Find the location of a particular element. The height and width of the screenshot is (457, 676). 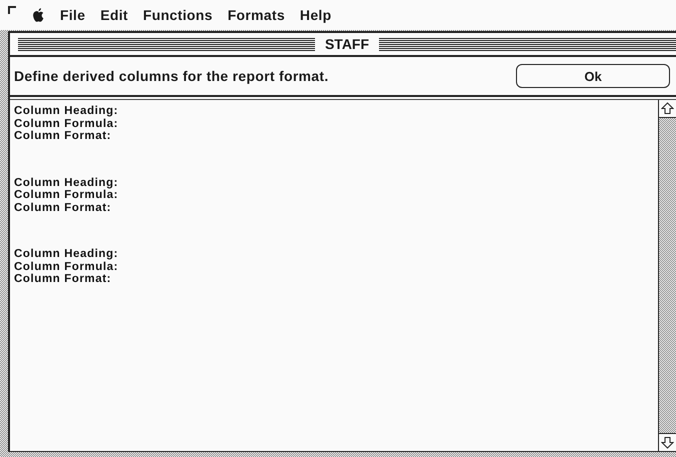

menu-item: Formats is located at coordinates (256, 15).